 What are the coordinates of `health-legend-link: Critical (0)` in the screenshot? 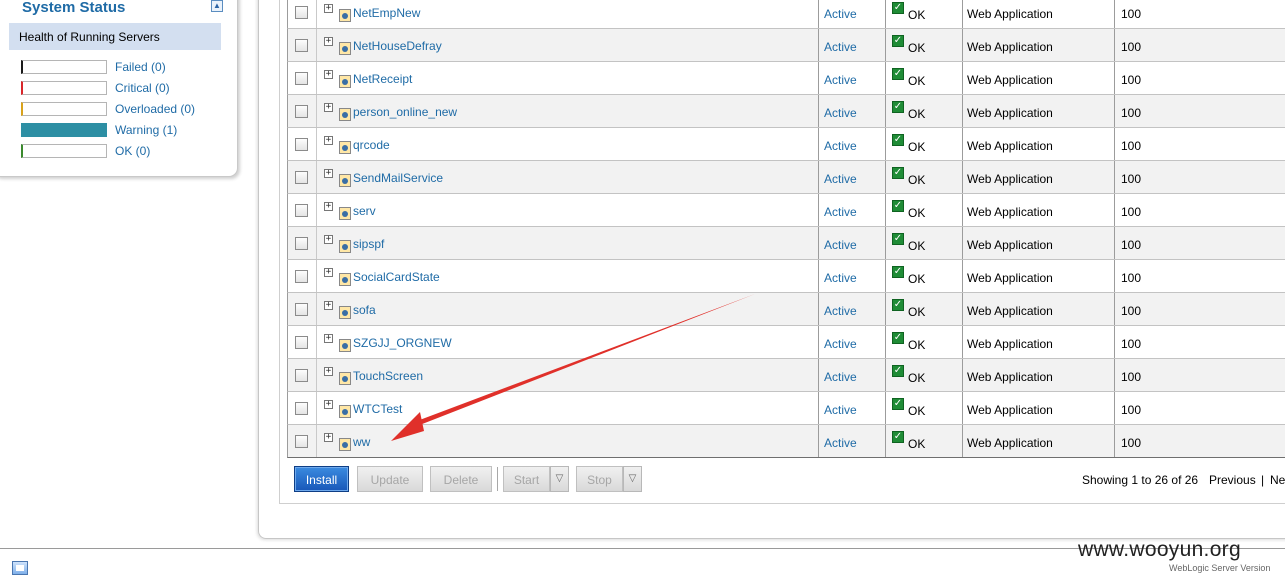 It's located at (142, 88).